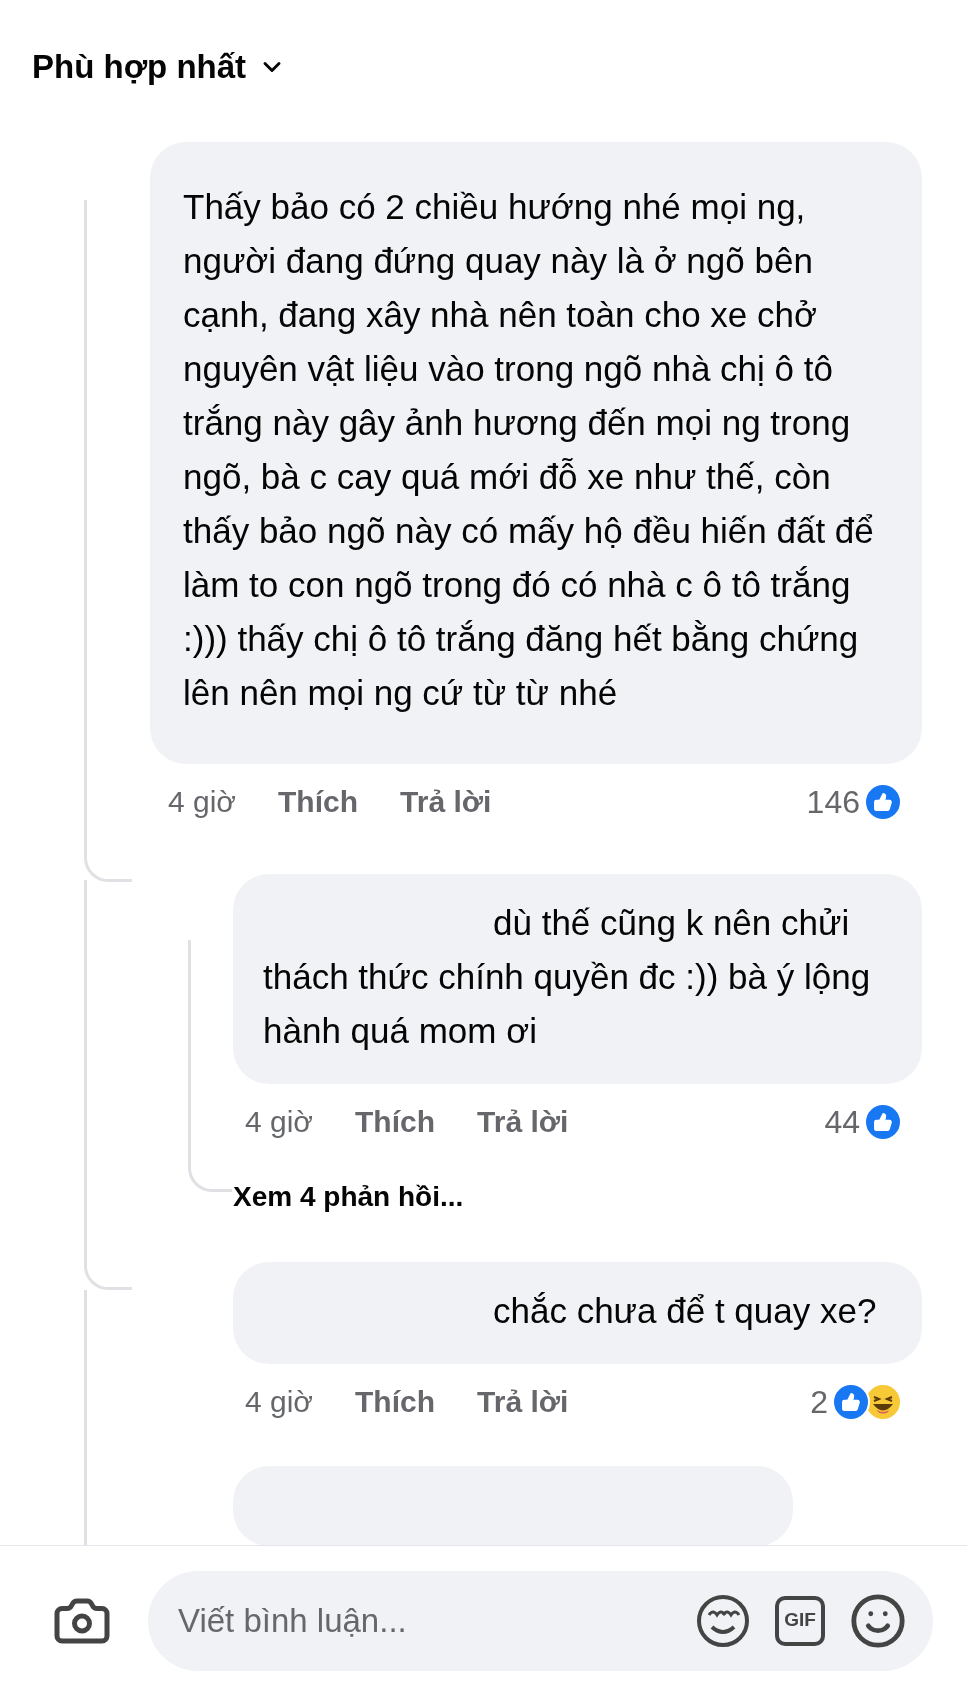 This screenshot has height=1695, width=967. I want to click on reaction-count: 44, so click(842, 1122).